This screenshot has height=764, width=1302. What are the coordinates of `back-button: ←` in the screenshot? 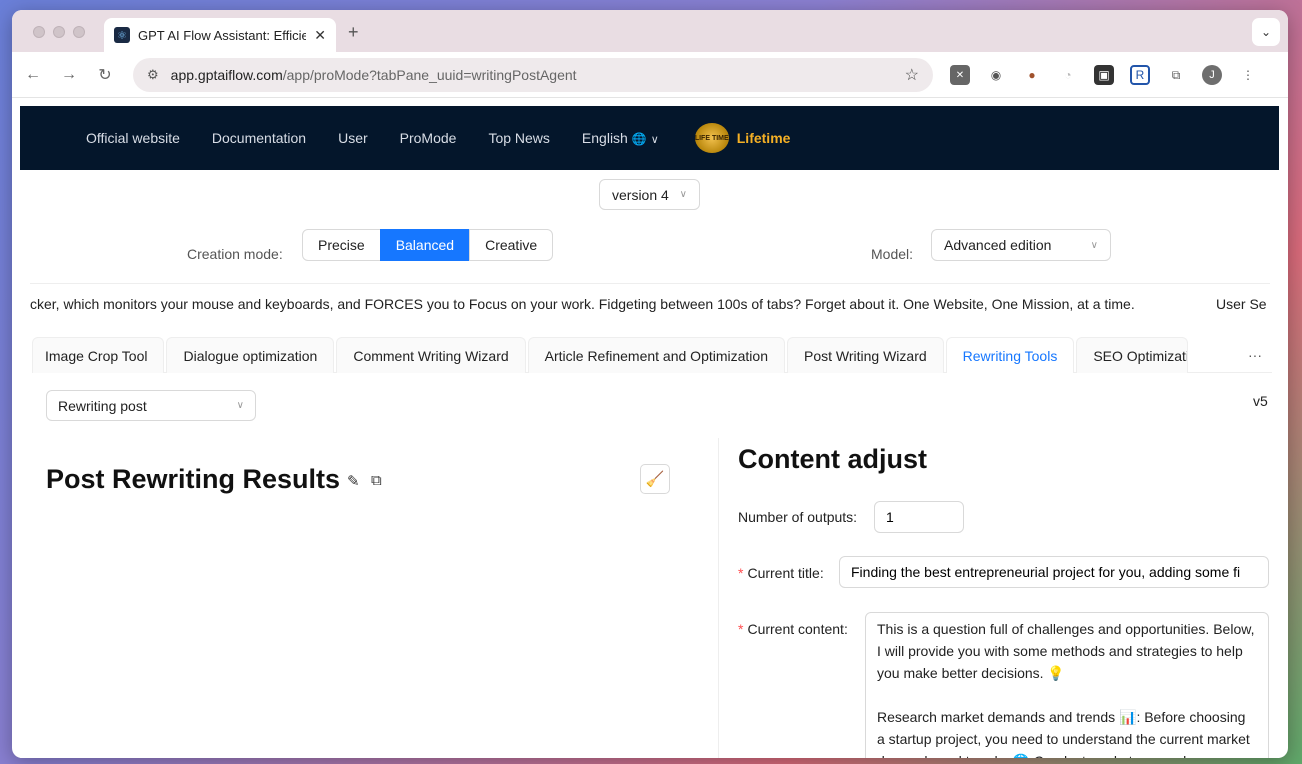 It's located at (33, 75).